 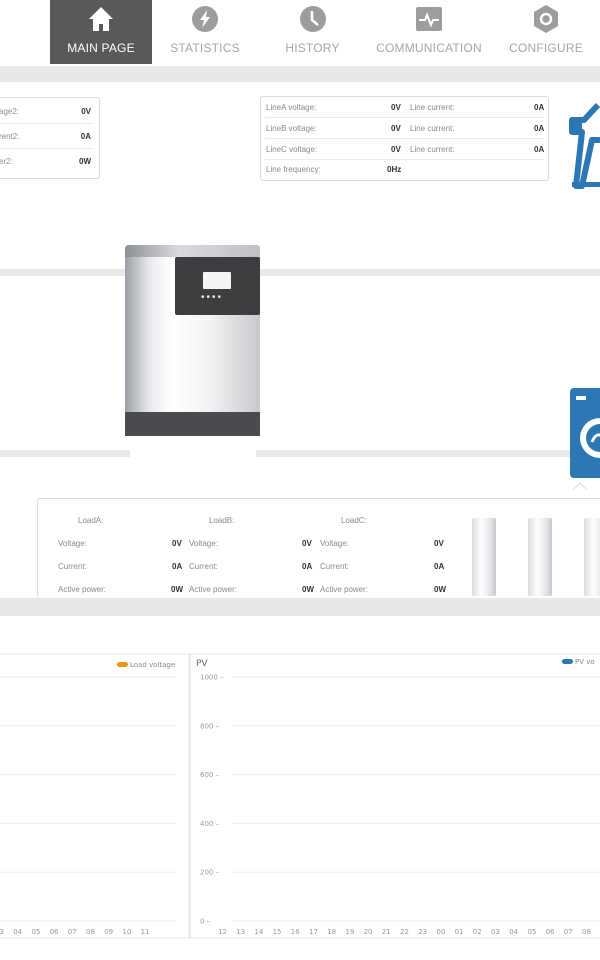 What do you see at coordinates (300, 607) in the screenshot?
I see `divider-middle` at bounding box center [300, 607].